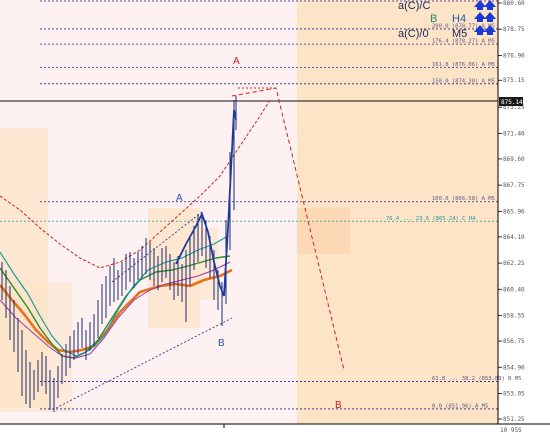  What do you see at coordinates (514, 263) in the screenshot?
I see `y-tick-label: 862.25` at bounding box center [514, 263].